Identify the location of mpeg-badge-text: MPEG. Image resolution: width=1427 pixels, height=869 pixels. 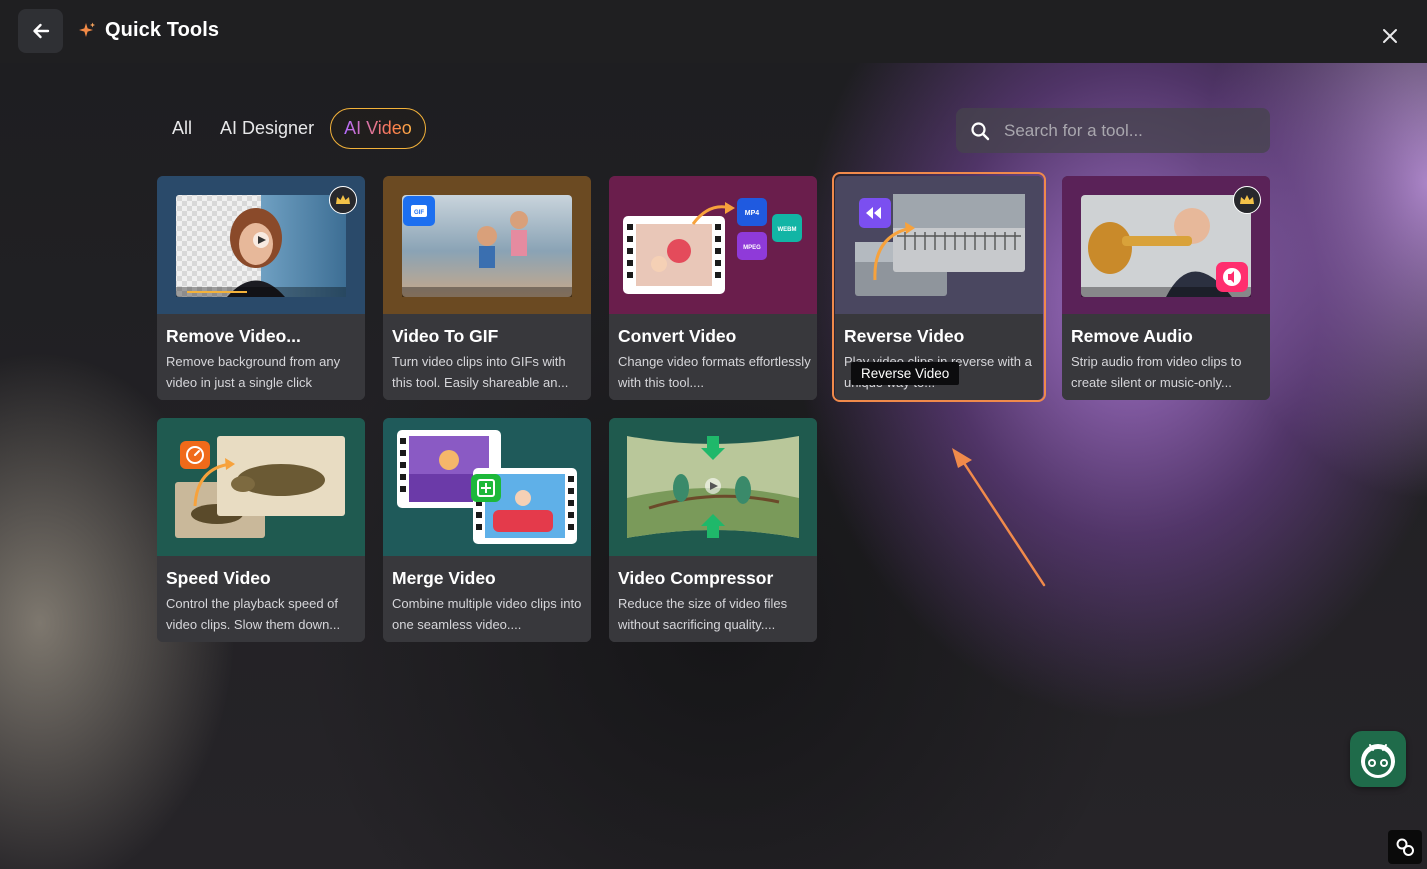
(752, 248).